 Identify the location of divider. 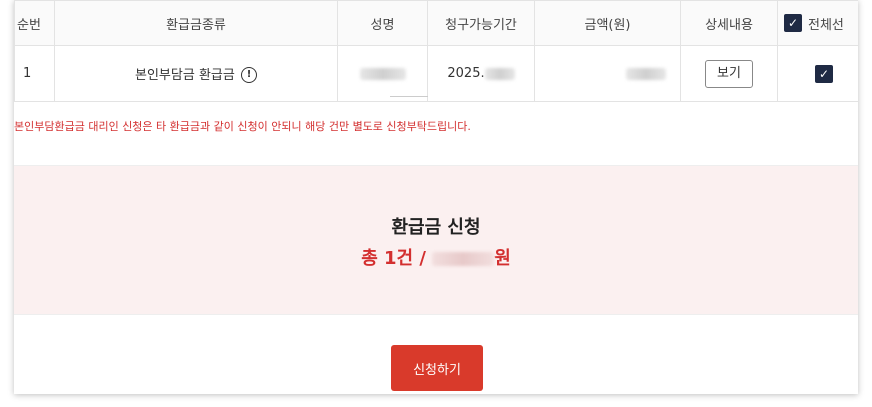
(409, 96).